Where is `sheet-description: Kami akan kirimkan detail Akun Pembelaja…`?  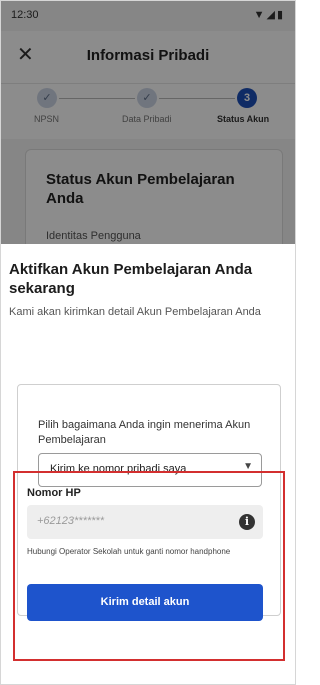
sheet-description: Kami akan kirimkan detail Akun Pembelaja… is located at coordinates (135, 312).